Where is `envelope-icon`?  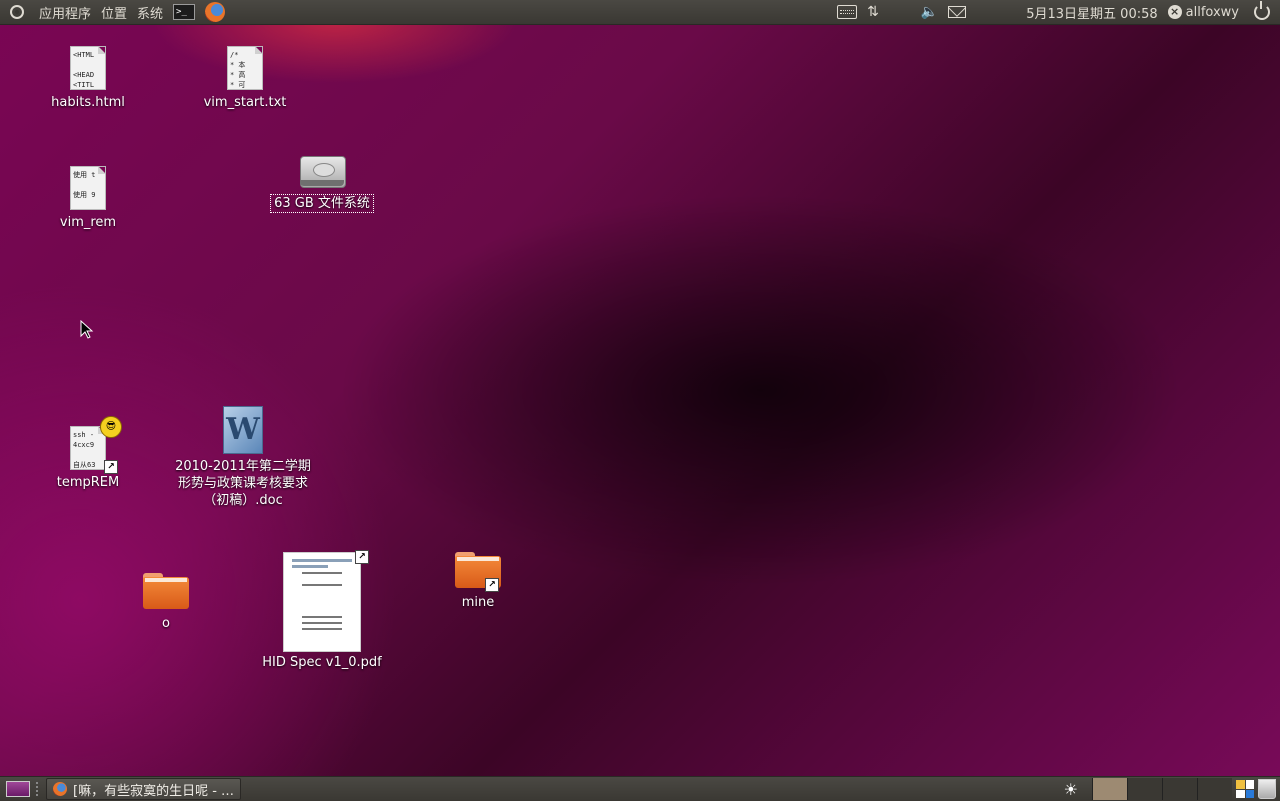 envelope-icon is located at coordinates (957, 12).